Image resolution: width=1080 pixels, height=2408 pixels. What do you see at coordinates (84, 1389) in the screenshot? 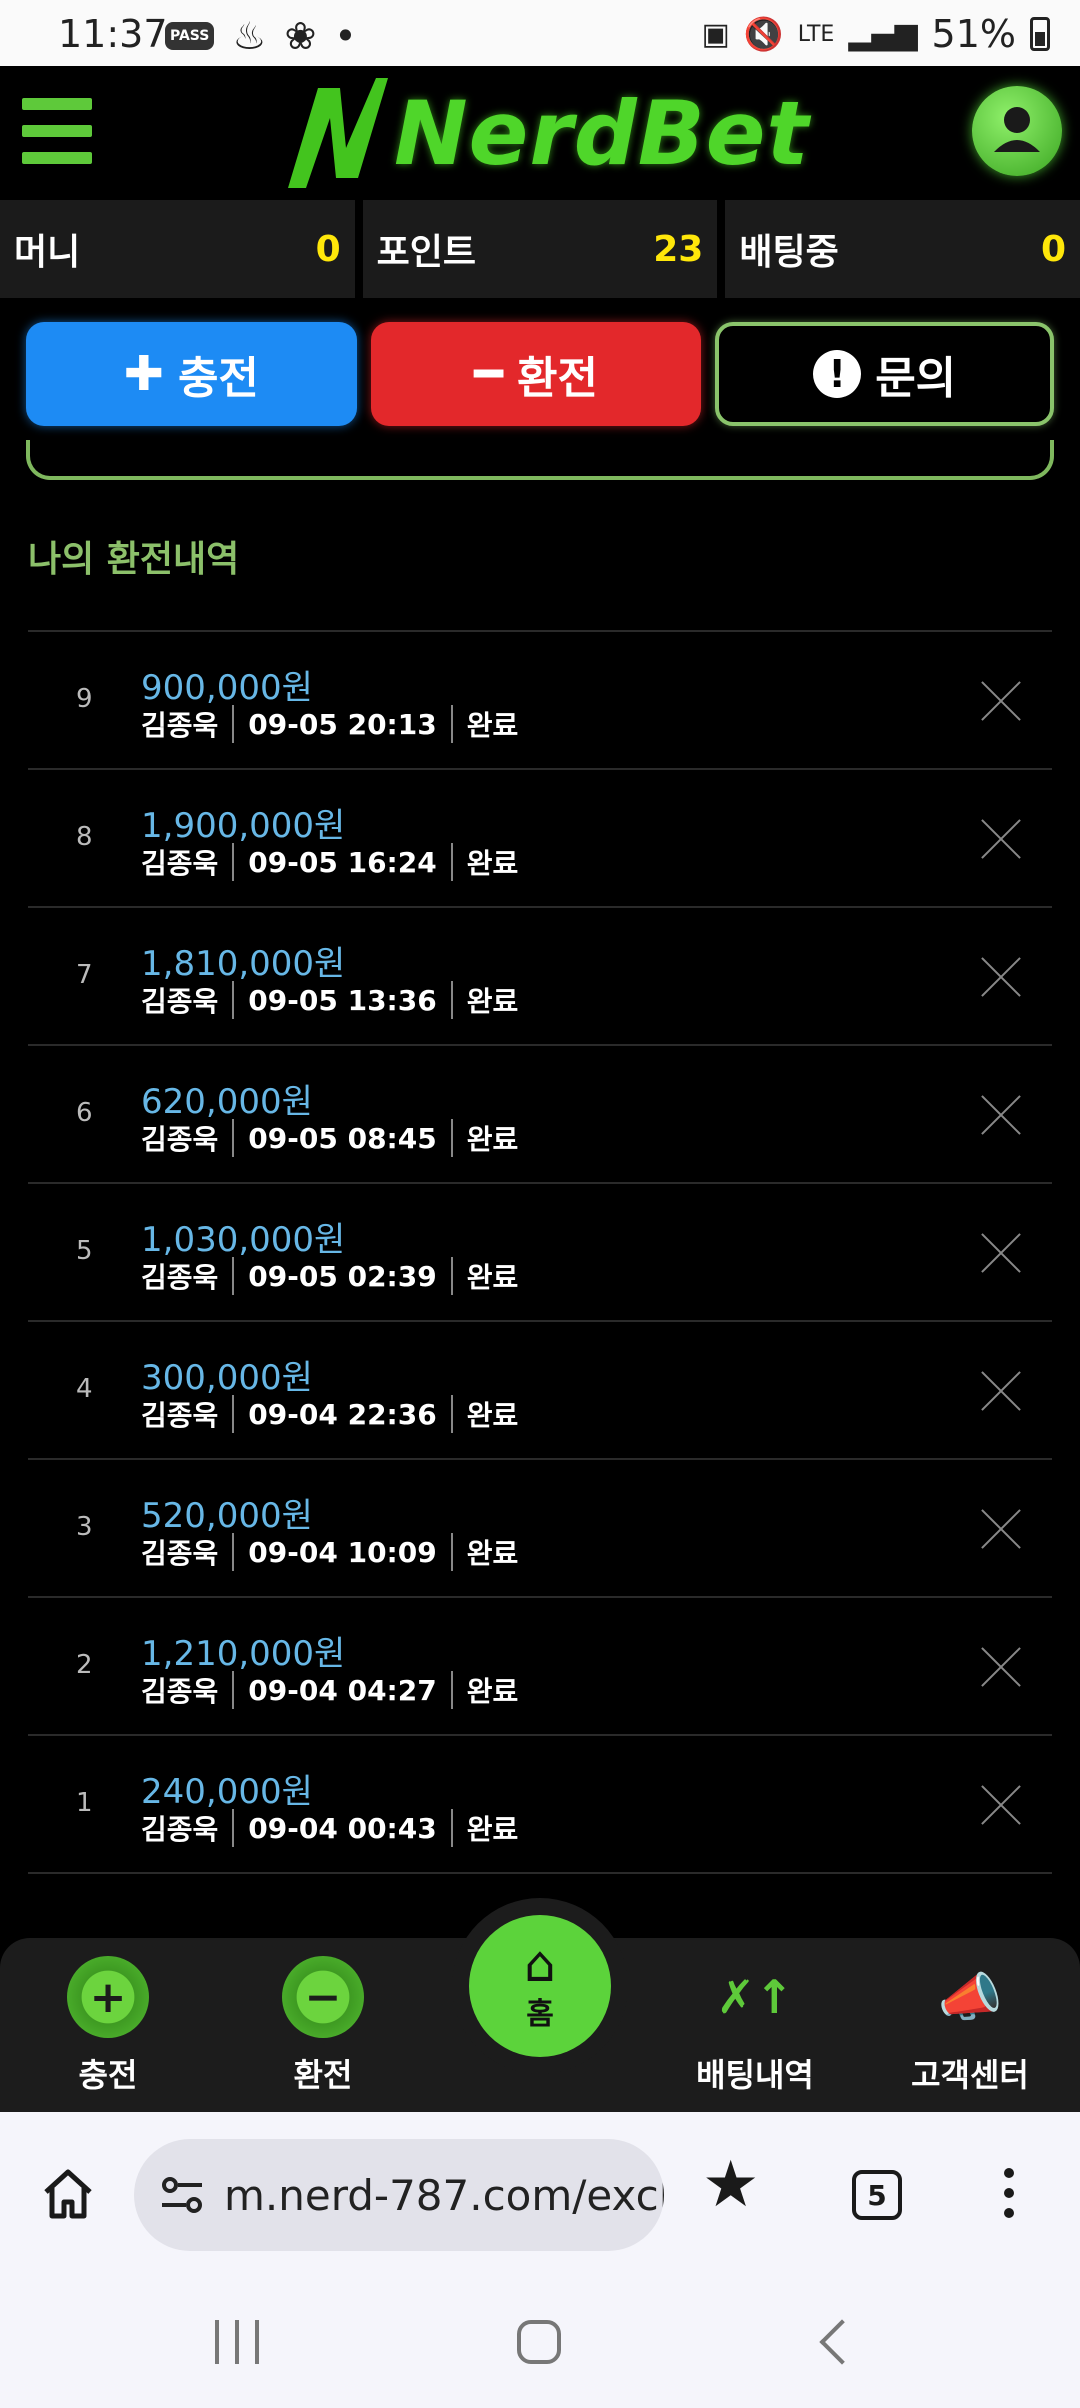
I see `row-number: 4` at bounding box center [84, 1389].